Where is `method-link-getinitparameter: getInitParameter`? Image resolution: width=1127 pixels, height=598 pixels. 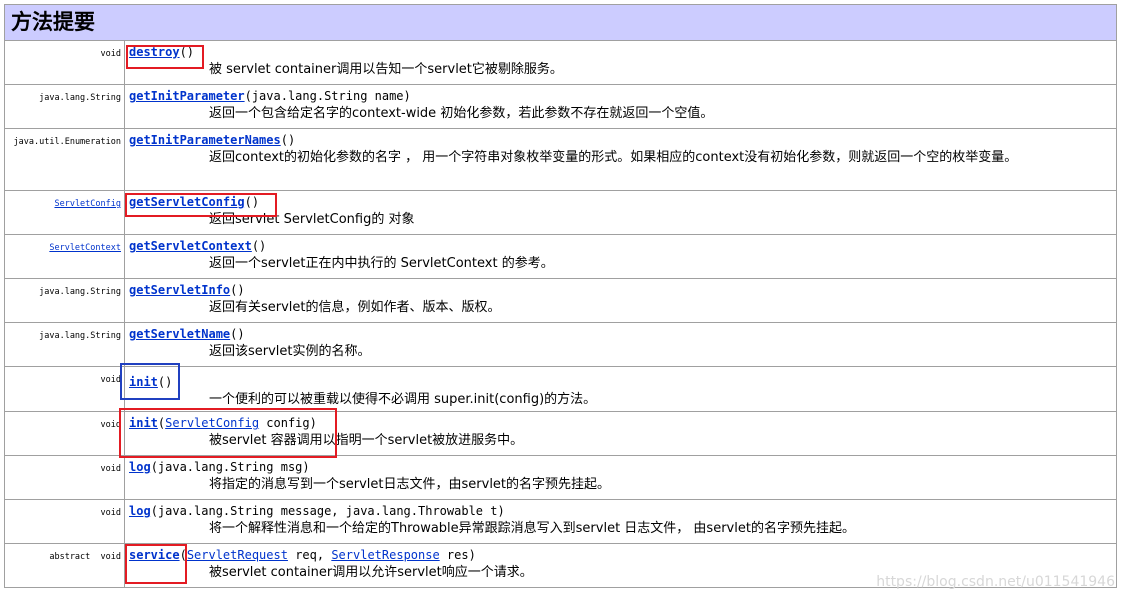
method-link-getinitparameter: getInitParameter is located at coordinates (187, 96).